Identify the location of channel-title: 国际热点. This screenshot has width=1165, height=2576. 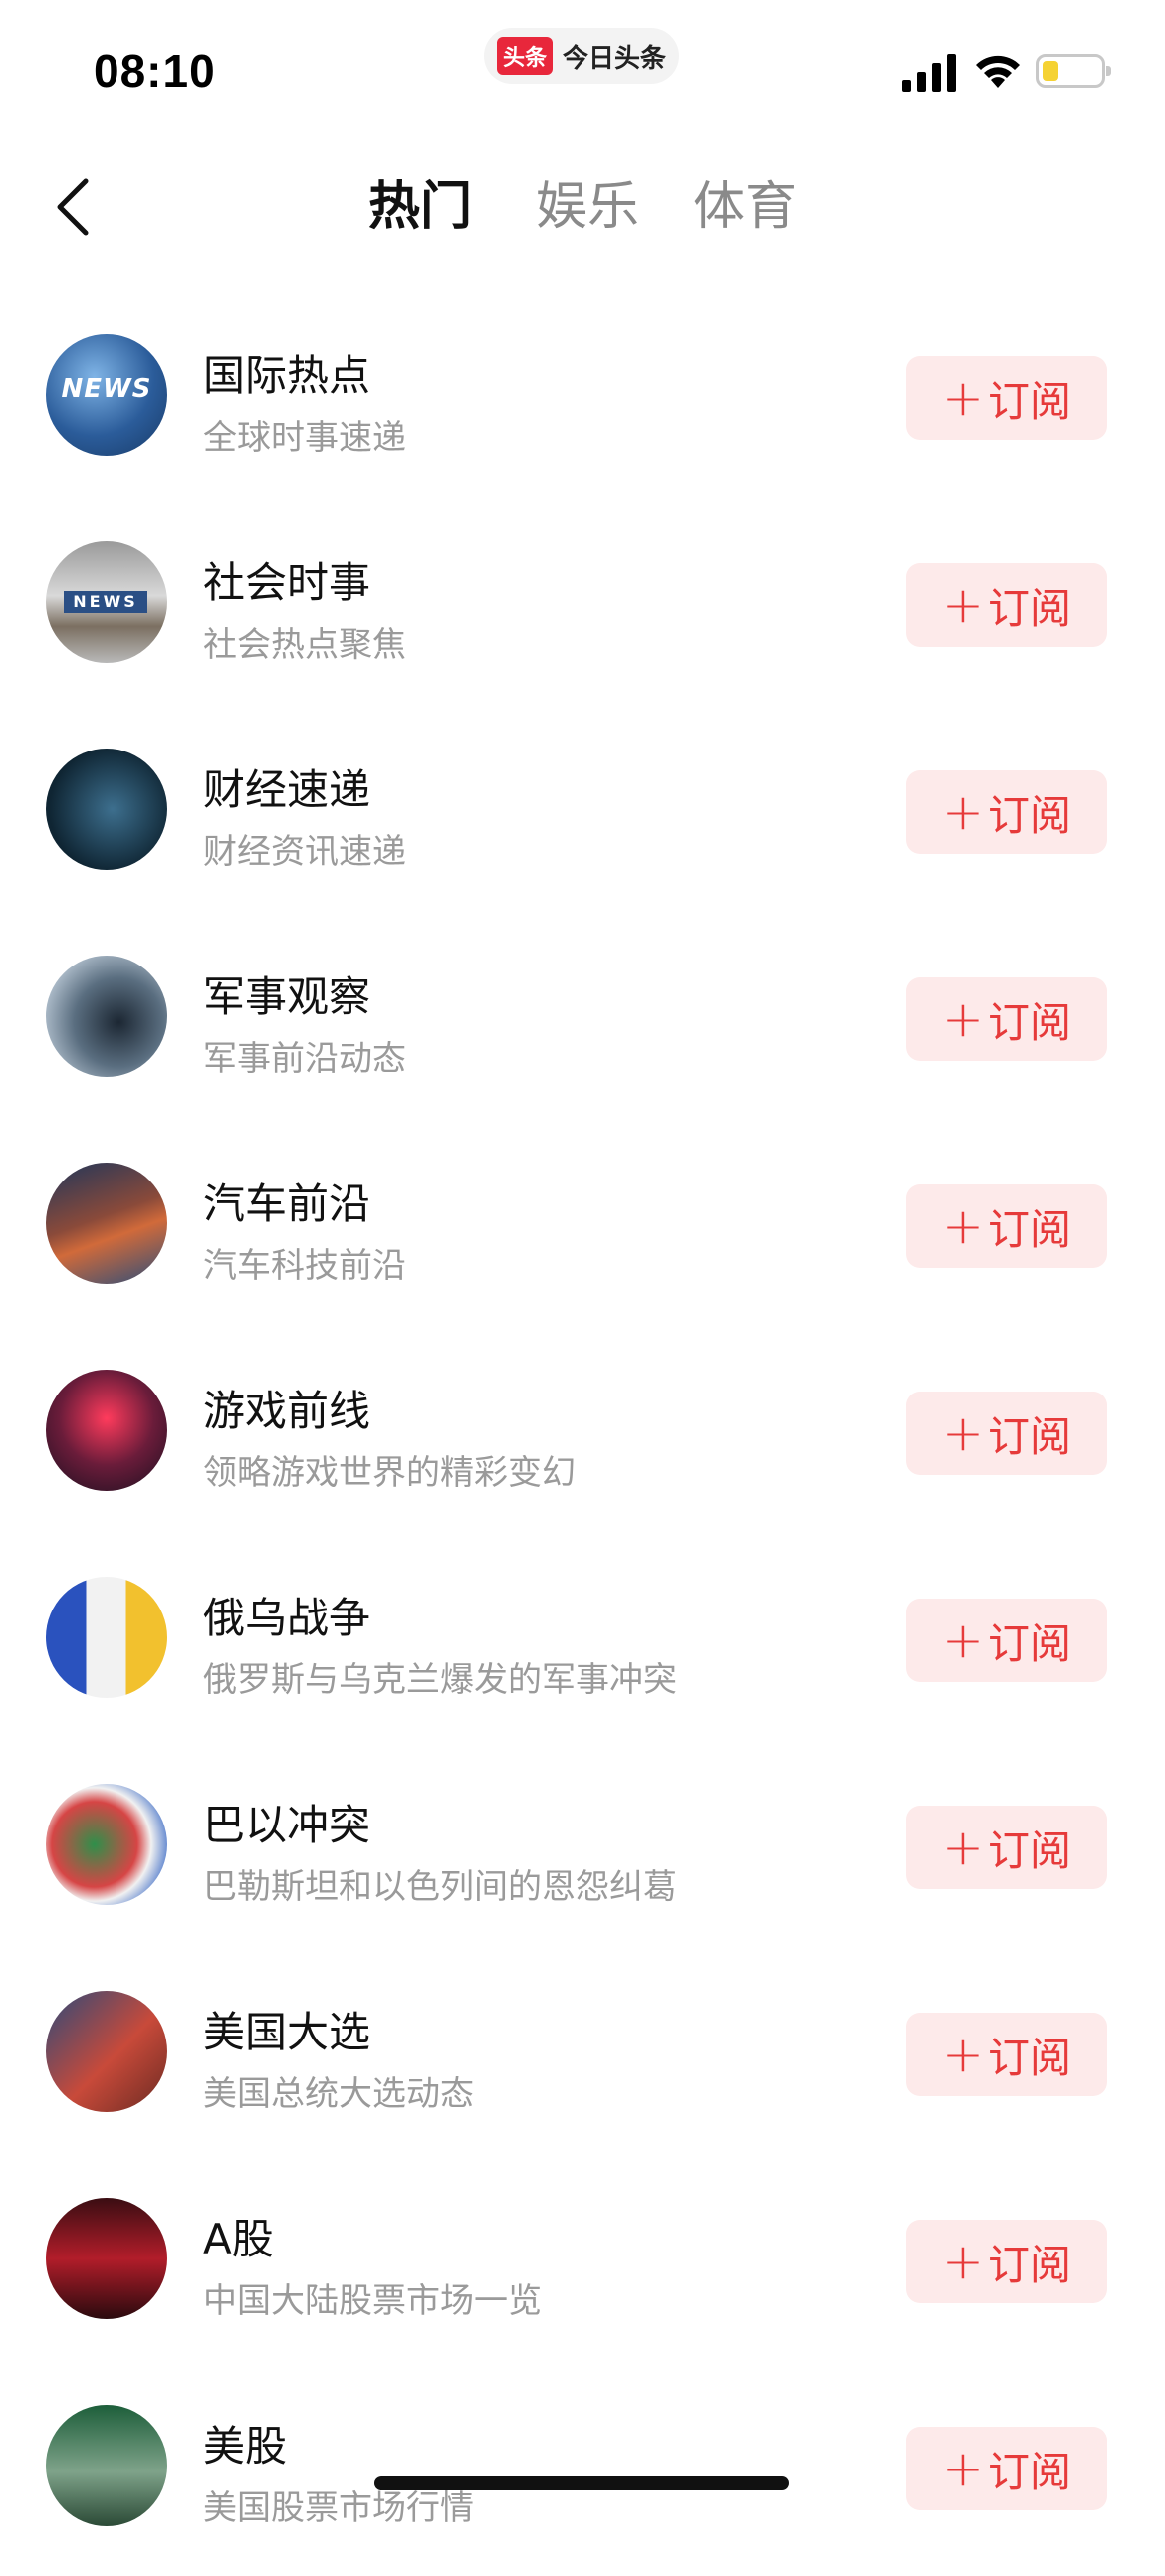
(287, 375).